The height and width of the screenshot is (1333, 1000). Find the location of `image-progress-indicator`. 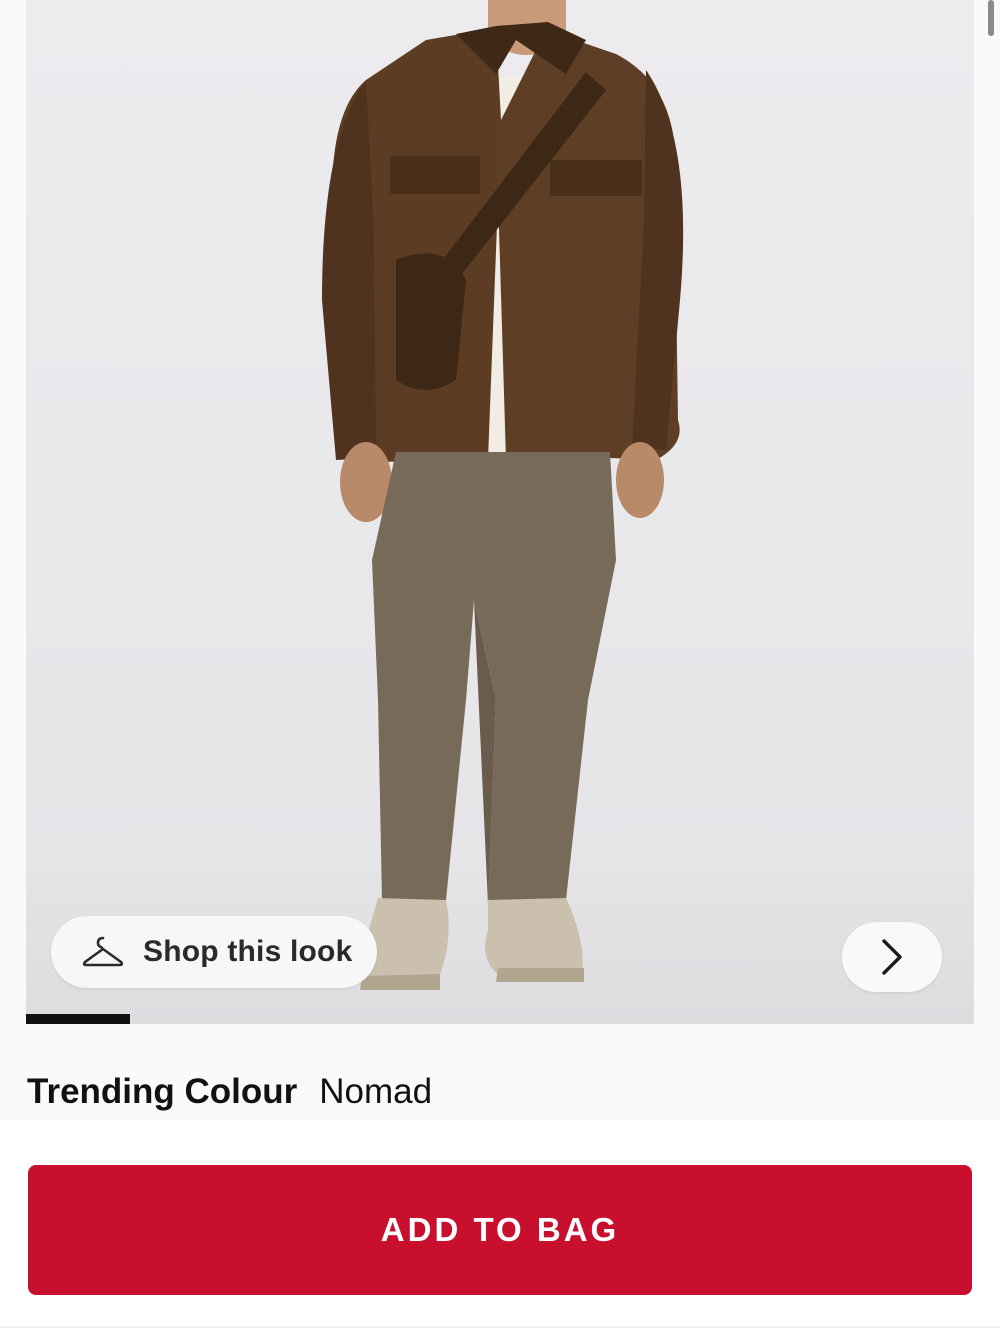

image-progress-indicator is located at coordinates (78, 1019).